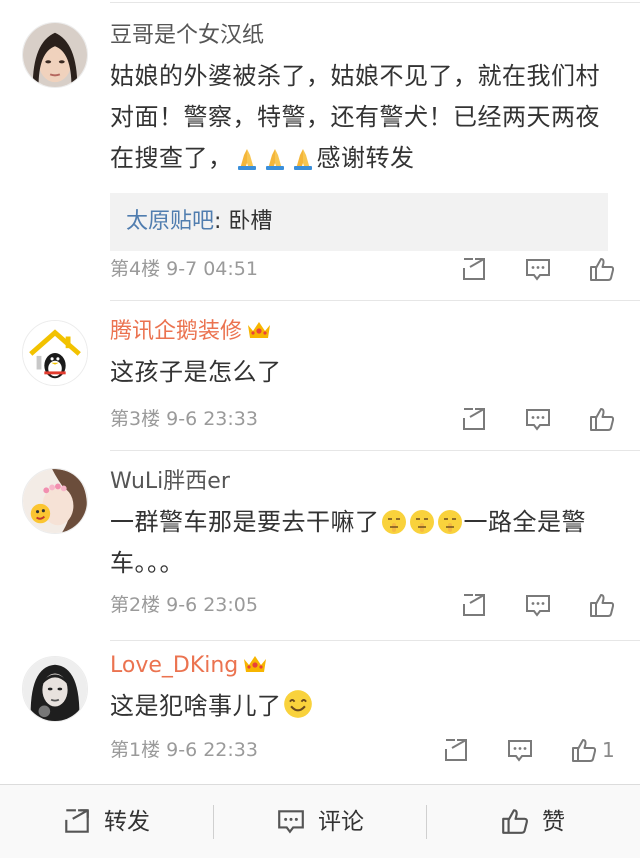 The image size is (640, 859). What do you see at coordinates (170, 221) in the screenshot?
I see `quote-source-link: 太原贴吧` at bounding box center [170, 221].